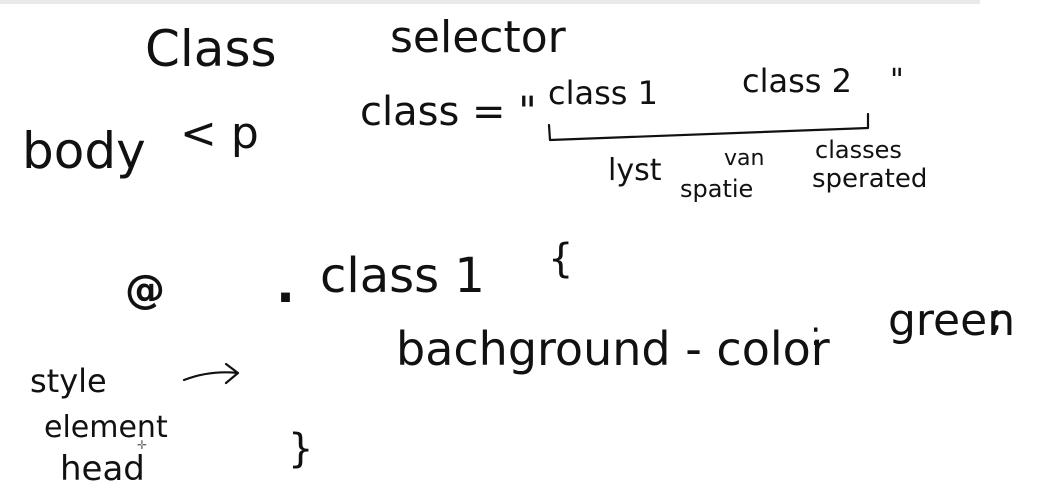 The height and width of the screenshot is (502, 1061). What do you see at coordinates (102, 469) in the screenshot?
I see `note-head: head` at bounding box center [102, 469].